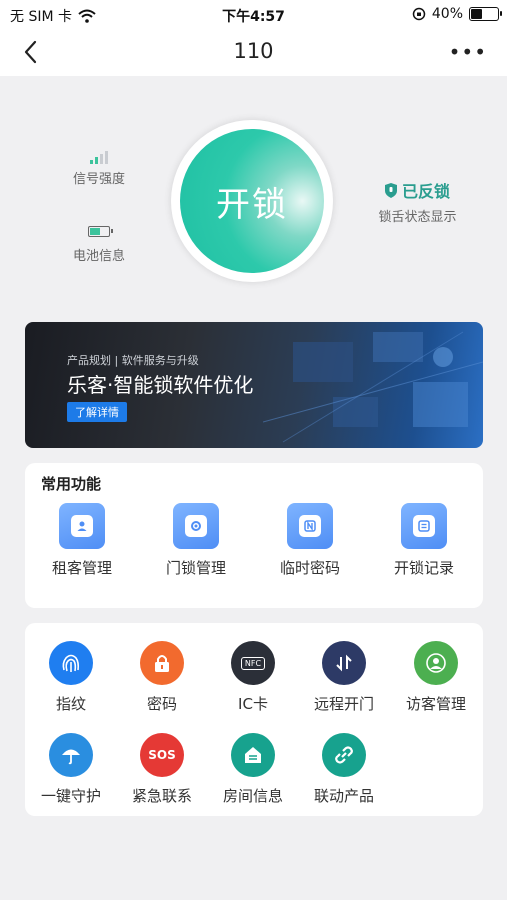 The image size is (507, 900). What do you see at coordinates (423, 568) in the screenshot?
I see `func-label: 开锁记录` at bounding box center [423, 568].